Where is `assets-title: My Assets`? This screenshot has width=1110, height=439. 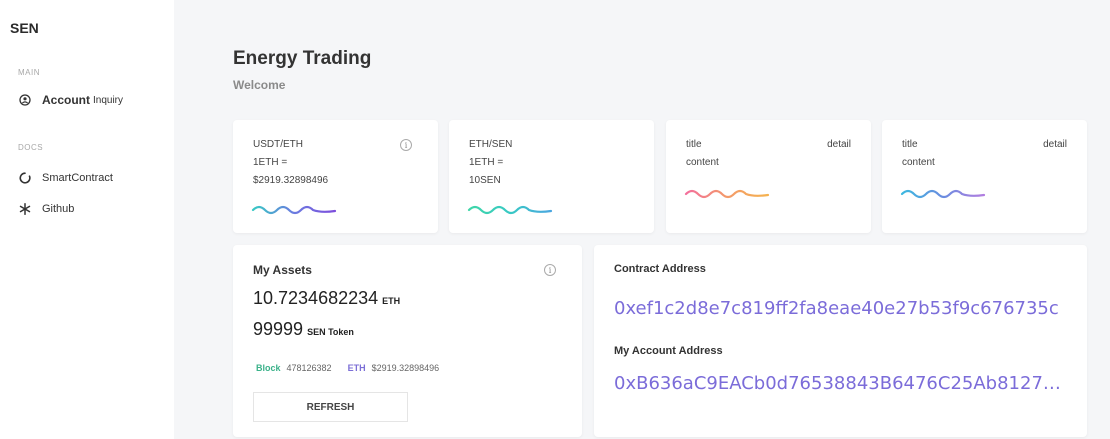
assets-title: My Assets is located at coordinates (282, 270).